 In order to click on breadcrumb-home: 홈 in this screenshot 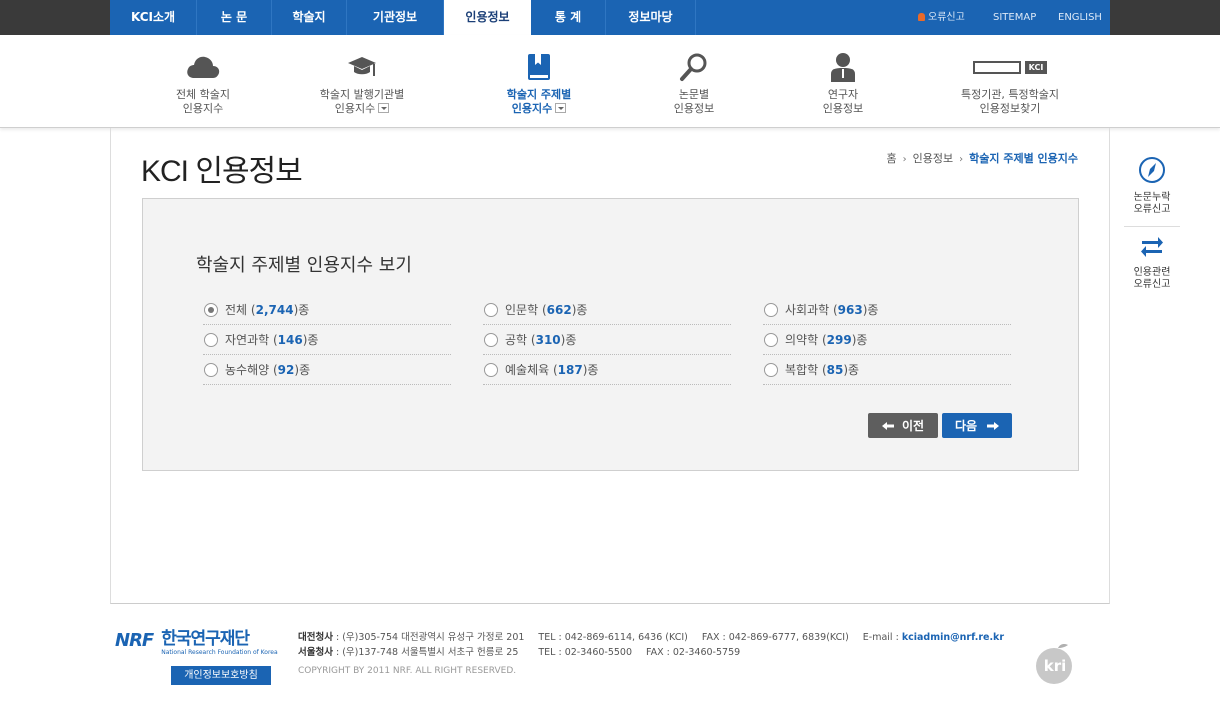, I will do `click(892, 158)`.